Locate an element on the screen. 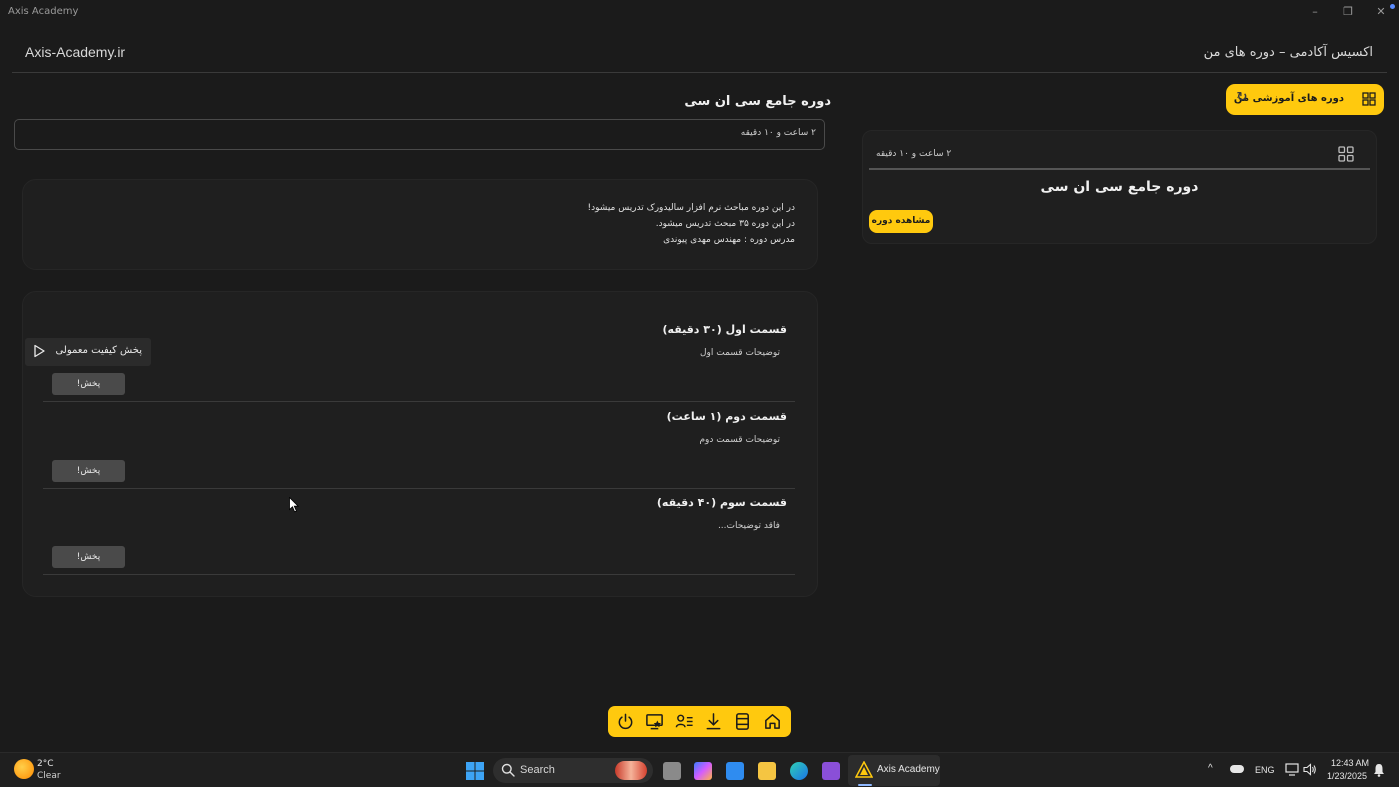 This screenshot has height=787, width=1399. episode-item: قسمت سوم (۴۰ دقیقه) فاقد توضیحات... پخش! is located at coordinates (419, 531).